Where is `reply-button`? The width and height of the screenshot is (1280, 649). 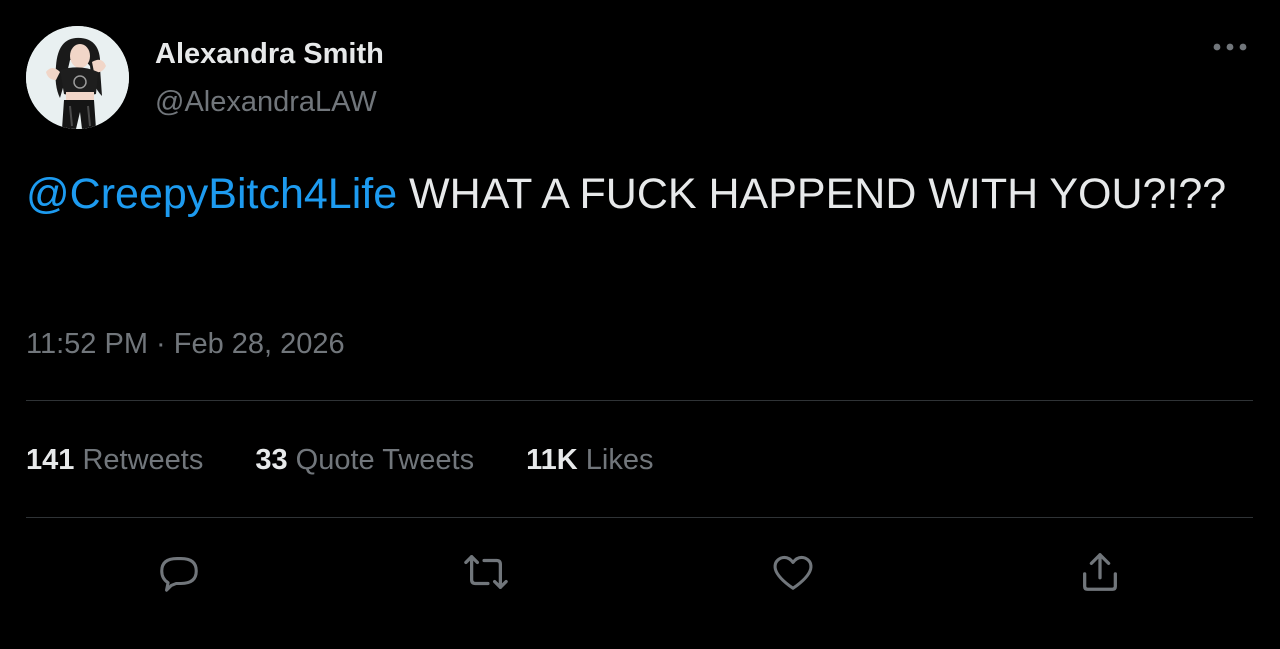
reply-button is located at coordinates (179, 572).